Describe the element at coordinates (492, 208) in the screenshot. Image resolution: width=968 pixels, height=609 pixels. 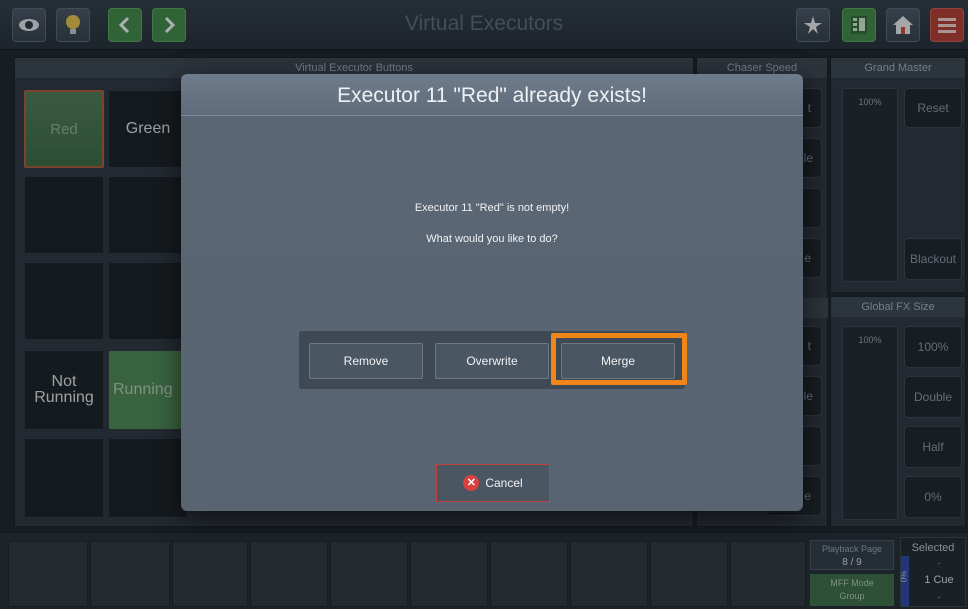
I see `dialog-message-line1: Executor 11 "Red" is not empty!` at that location.